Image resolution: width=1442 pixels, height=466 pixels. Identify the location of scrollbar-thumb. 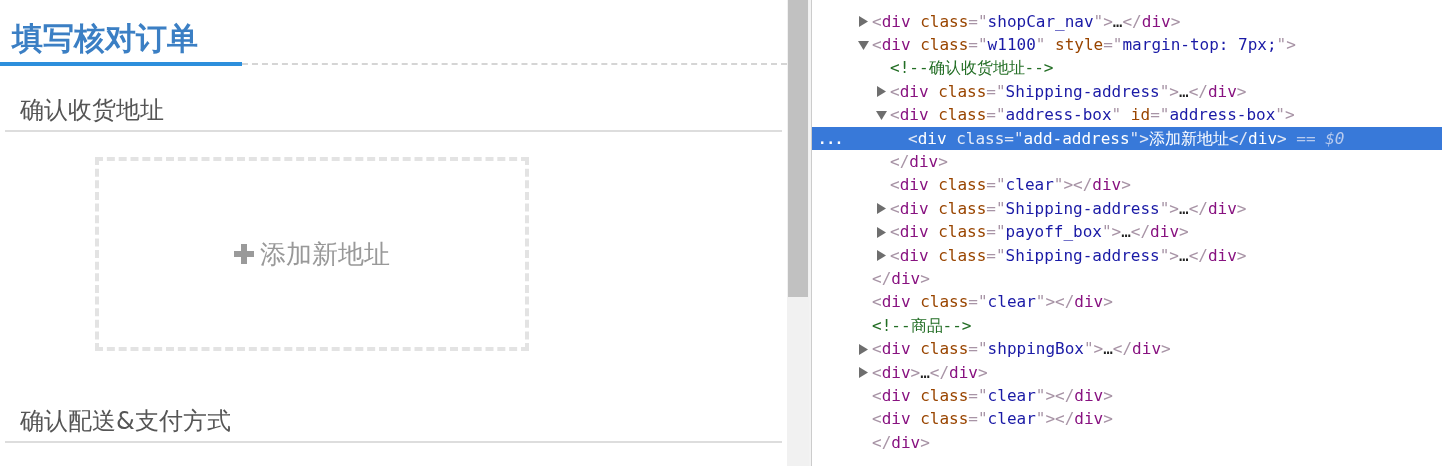
(798, 148).